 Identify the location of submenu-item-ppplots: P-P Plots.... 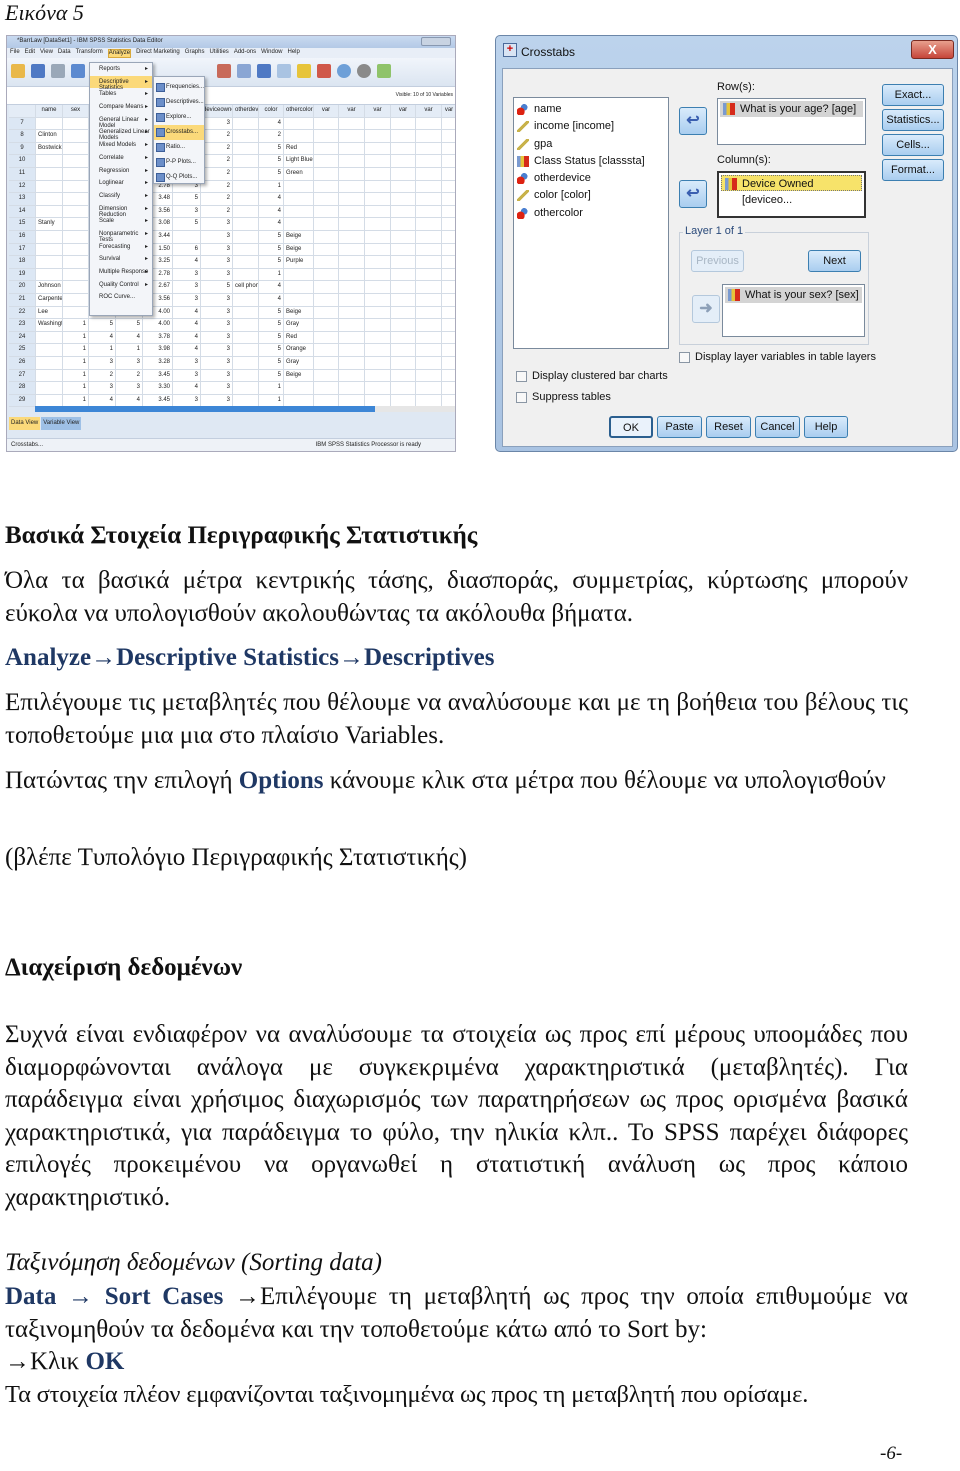
(179, 162).